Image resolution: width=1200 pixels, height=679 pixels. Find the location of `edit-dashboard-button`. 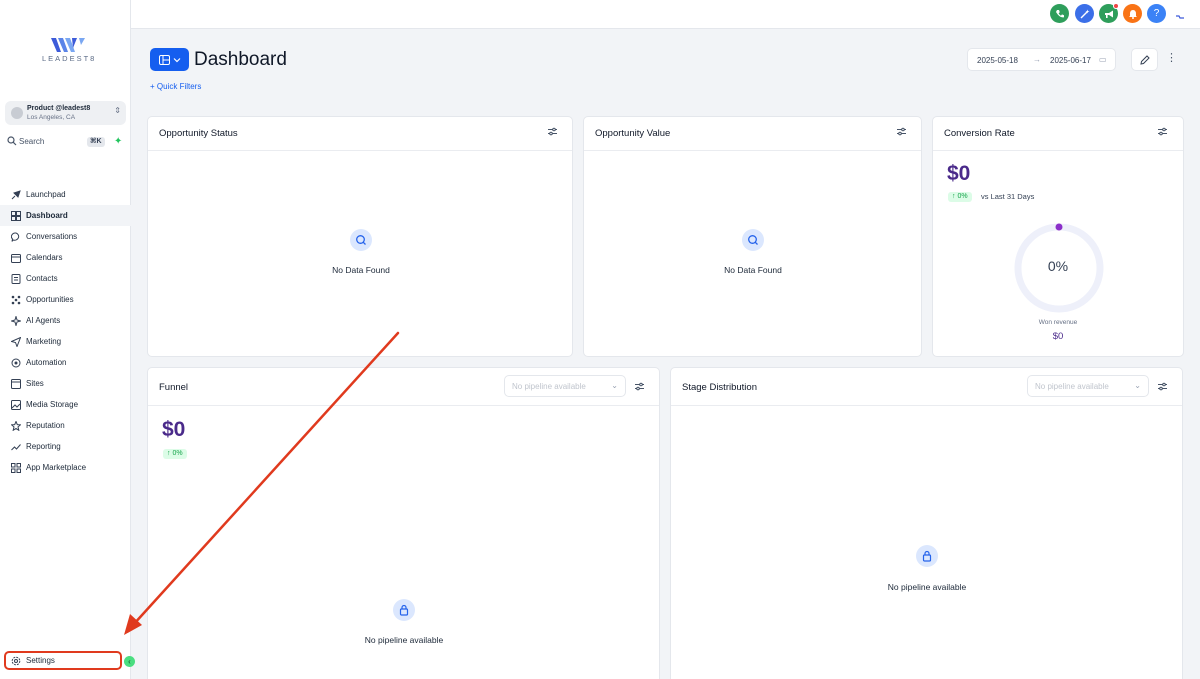

edit-dashboard-button is located at coordinates (1144, 59).